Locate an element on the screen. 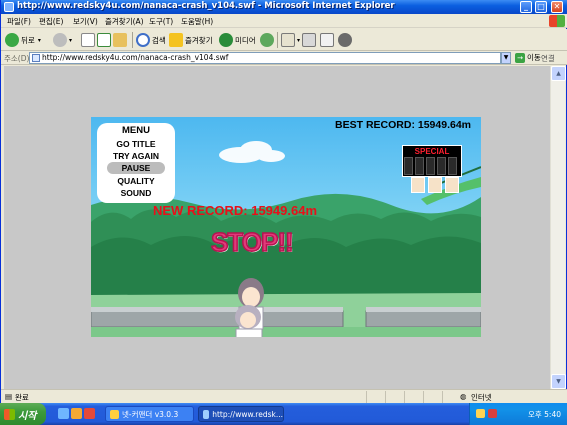  back-arrow-icon is located at coordinates (12, 40).